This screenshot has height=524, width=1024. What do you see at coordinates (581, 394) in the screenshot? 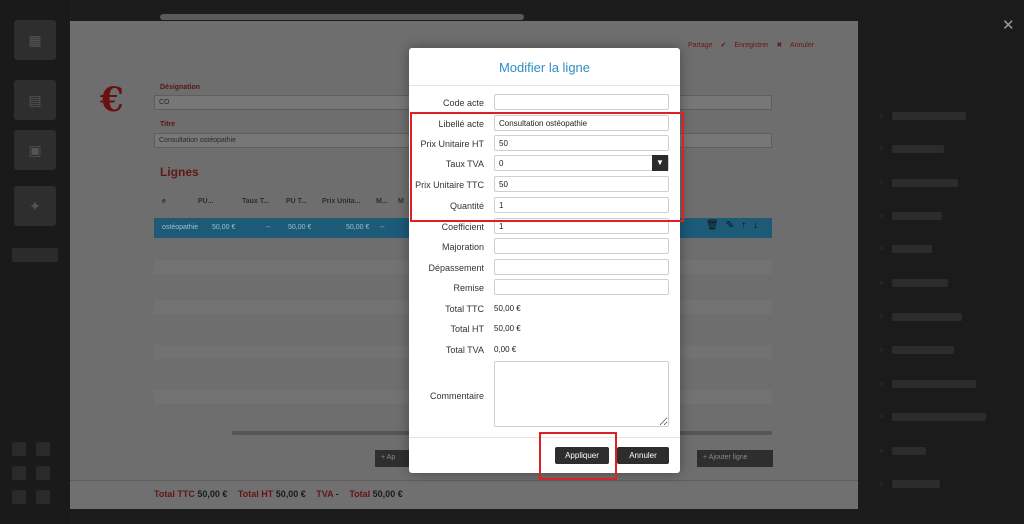
I see `commentaire-textarea` at bounding box center [581, 394].